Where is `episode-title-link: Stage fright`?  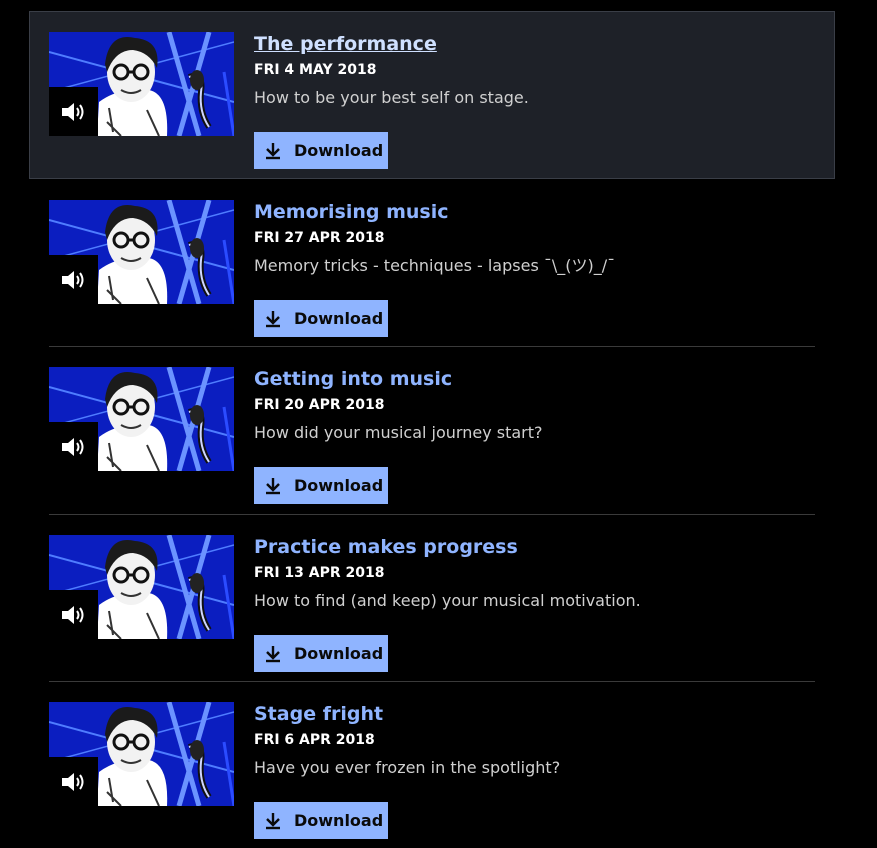 episode-title-link: Stage fright is located at coordinates (534, 714).